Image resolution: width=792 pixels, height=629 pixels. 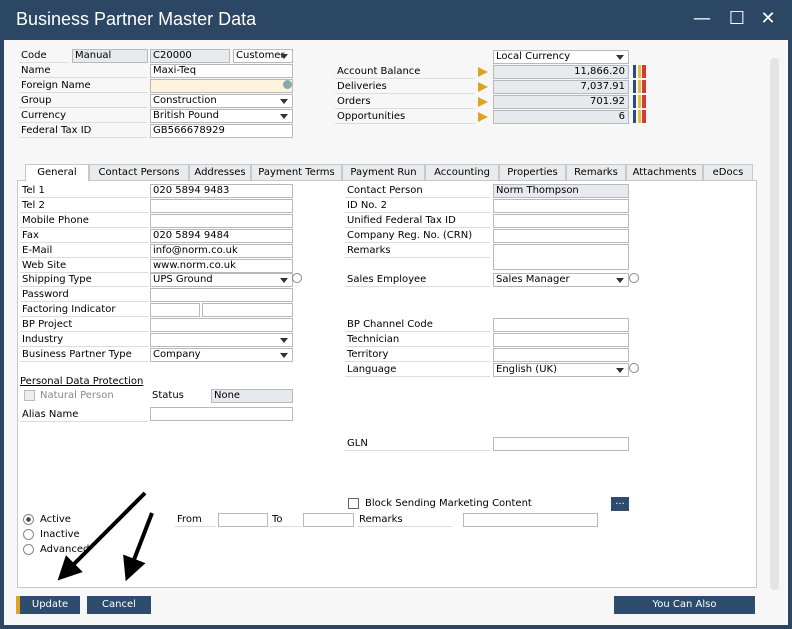 I want to click on annotation-arrows, so click(x=105, y=536).